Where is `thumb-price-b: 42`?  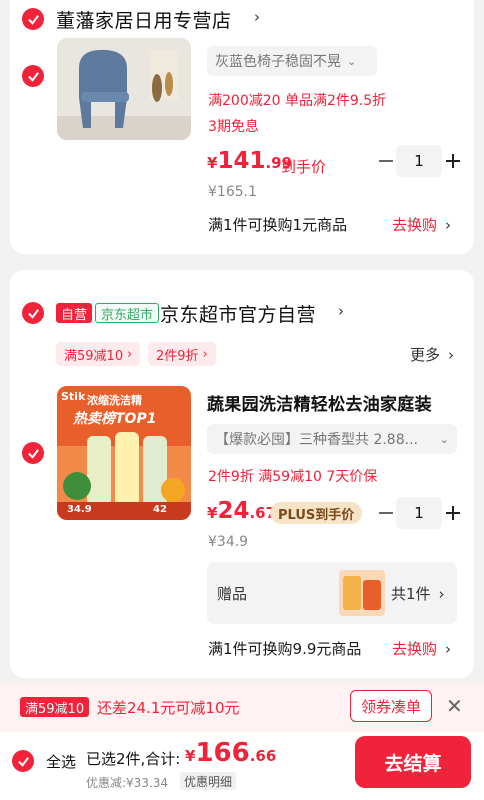 thumb-price-b: 42 is located at coordinates (160, 509).